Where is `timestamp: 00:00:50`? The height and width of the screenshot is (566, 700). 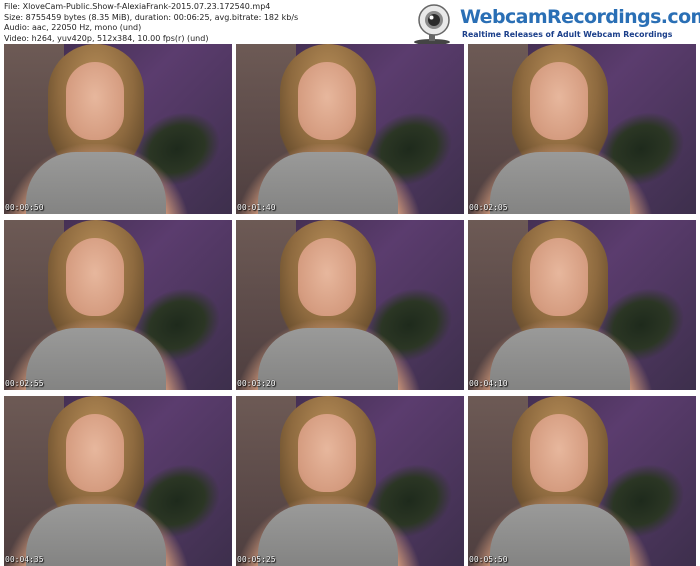 timestamp: 00:00:50 is located at coordinates (24, 207).